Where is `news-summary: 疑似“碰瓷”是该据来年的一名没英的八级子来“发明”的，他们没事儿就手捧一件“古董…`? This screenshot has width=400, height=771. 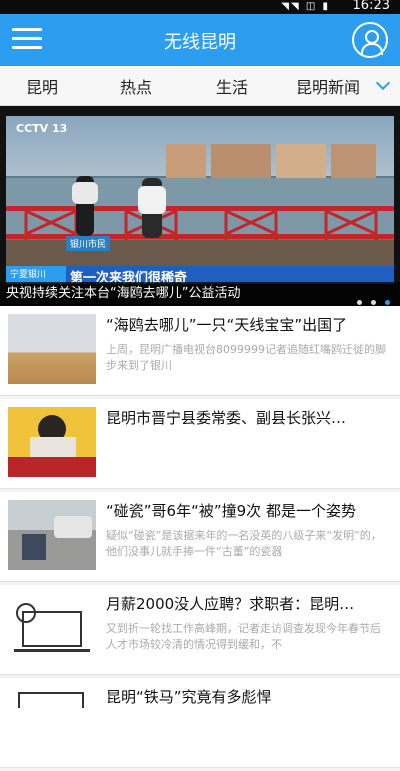 news-summary: 疑似“碰瓷”是该据来年的一名没英的八级子来“发明”的，他们没事儿就手捧一件“古董… is located at coordinates (244, 543).